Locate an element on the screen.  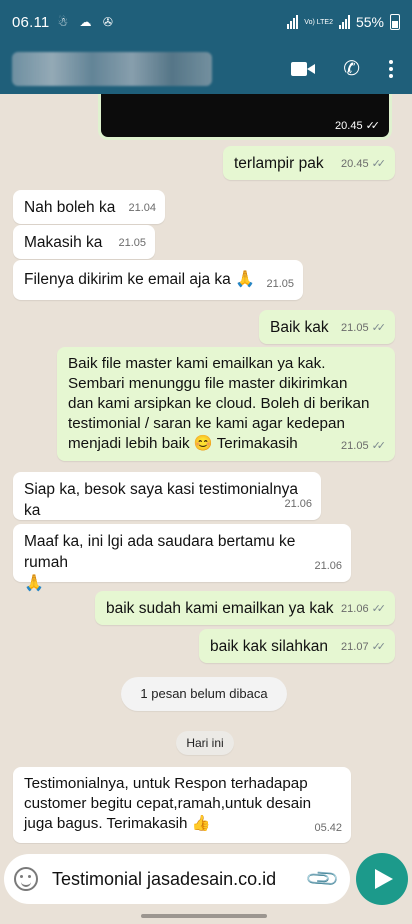
chat-app-bar: ✆ is located at coordinates (206, 69).